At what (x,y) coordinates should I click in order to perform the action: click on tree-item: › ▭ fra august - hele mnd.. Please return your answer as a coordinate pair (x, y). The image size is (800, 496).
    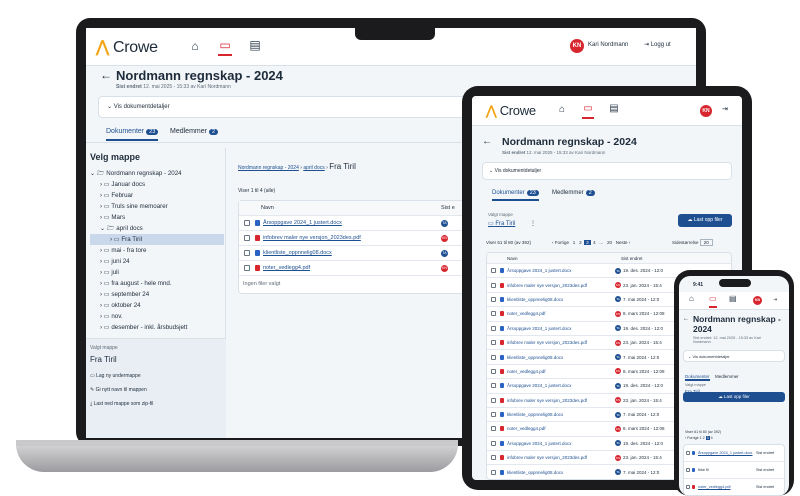
    Looking at the image, I should click on (157, 283).